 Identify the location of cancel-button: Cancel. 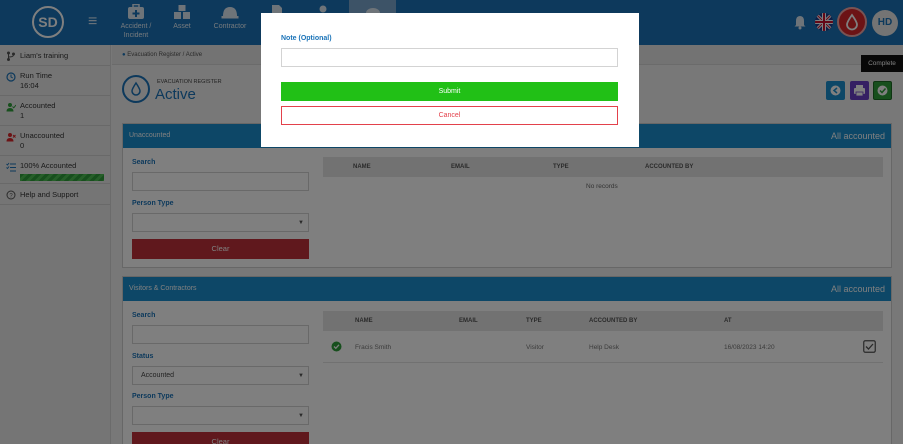
(449, 115).